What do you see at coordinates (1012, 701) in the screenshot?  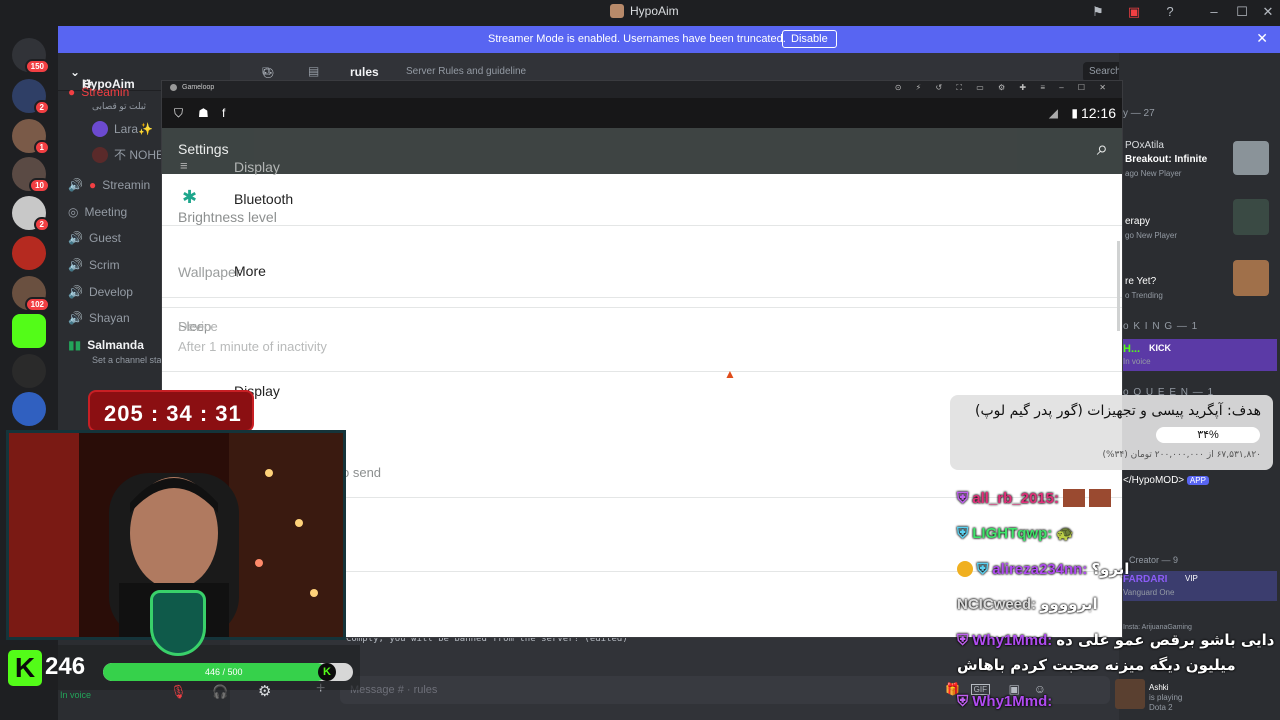 I see `chat-username: Why1Mmd:` at bounding box center [1012, 701].